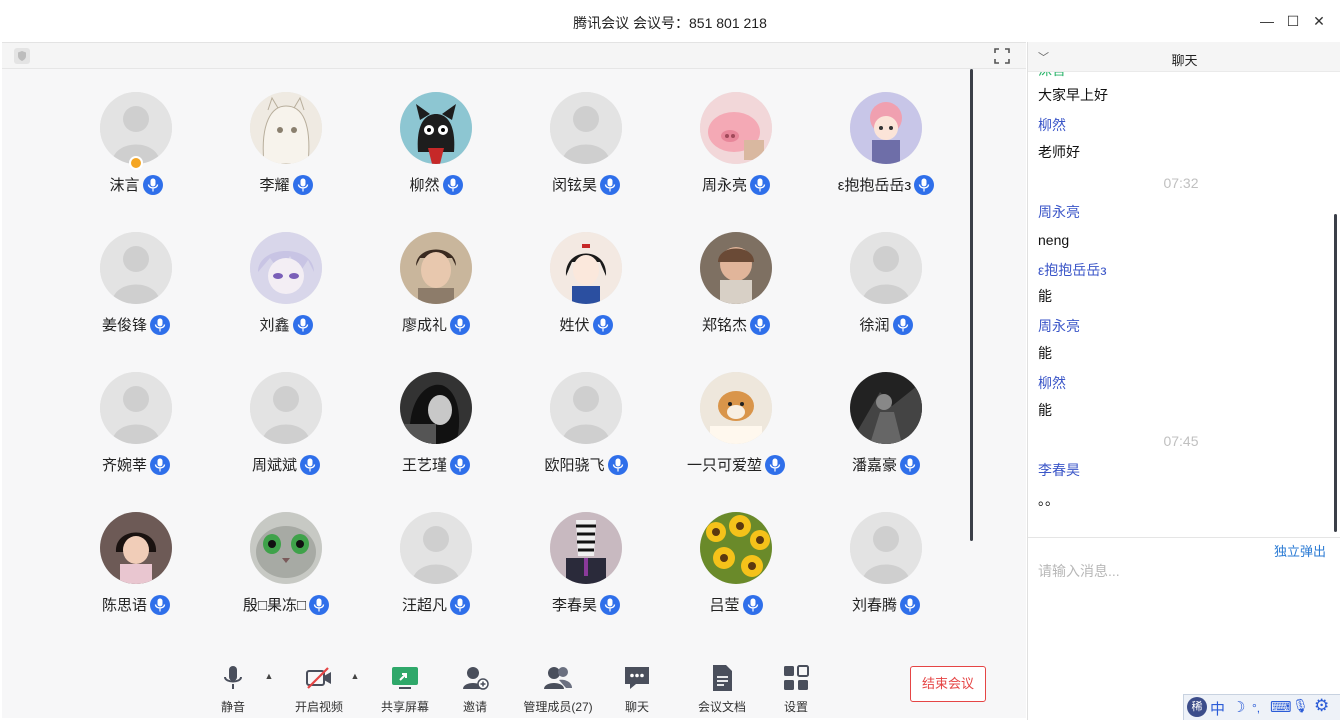 The image size is (1340, 720). Describe the element at coordinates (1217, 708) in the screenshot. I see `ime-chinese-mode: 中` at that location.